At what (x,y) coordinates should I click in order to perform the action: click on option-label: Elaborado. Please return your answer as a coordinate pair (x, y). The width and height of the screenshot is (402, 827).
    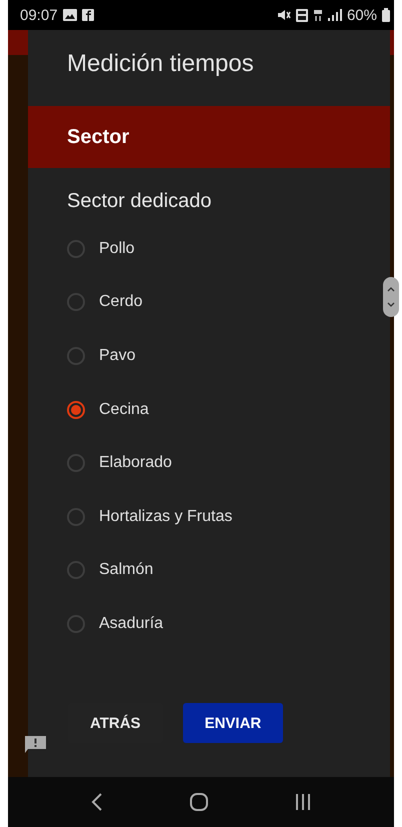
    Looking at the image, I should click on (135, 463).